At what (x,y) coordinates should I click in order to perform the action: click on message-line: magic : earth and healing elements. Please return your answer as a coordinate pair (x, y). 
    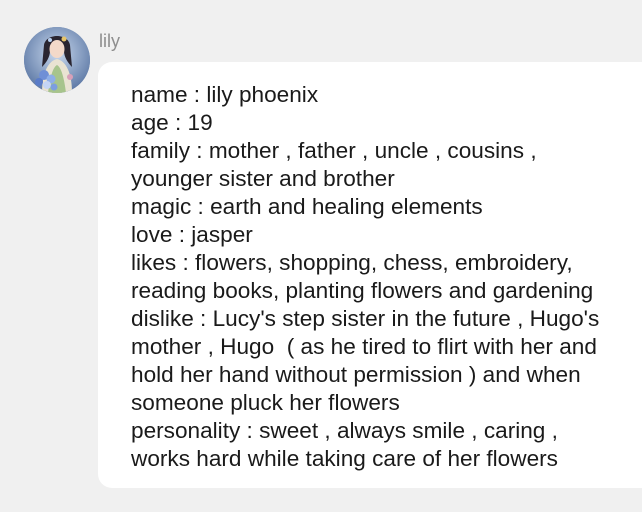
    Looking at the image, I should click on (307, 206).